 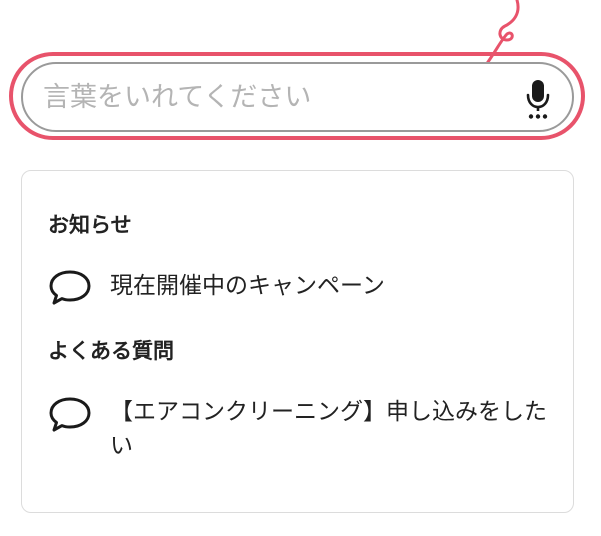 I want to click on search-input, so click(x=263, y=97).